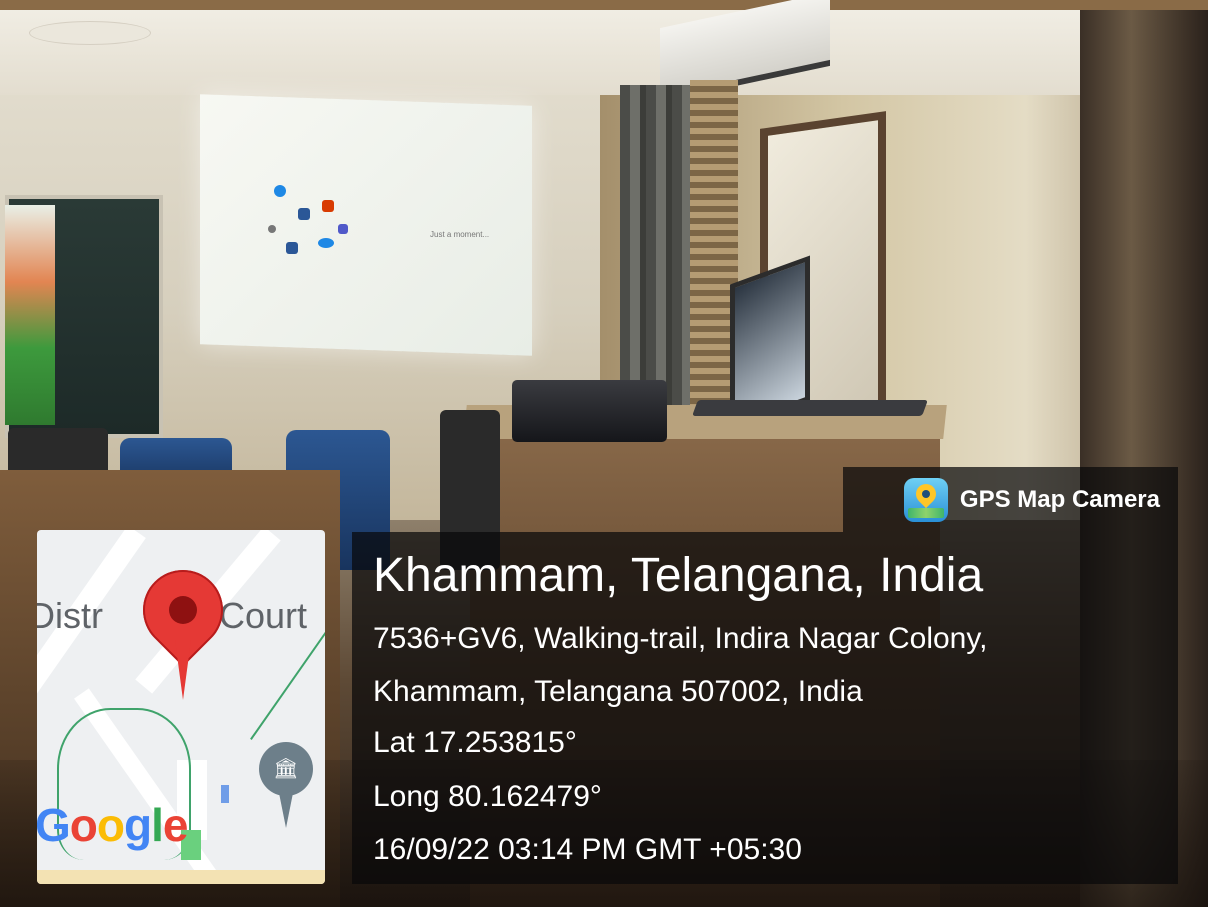  Describe the element at coordinates (272, 229) in the screenshot. I see `xbox-icon` at that location.